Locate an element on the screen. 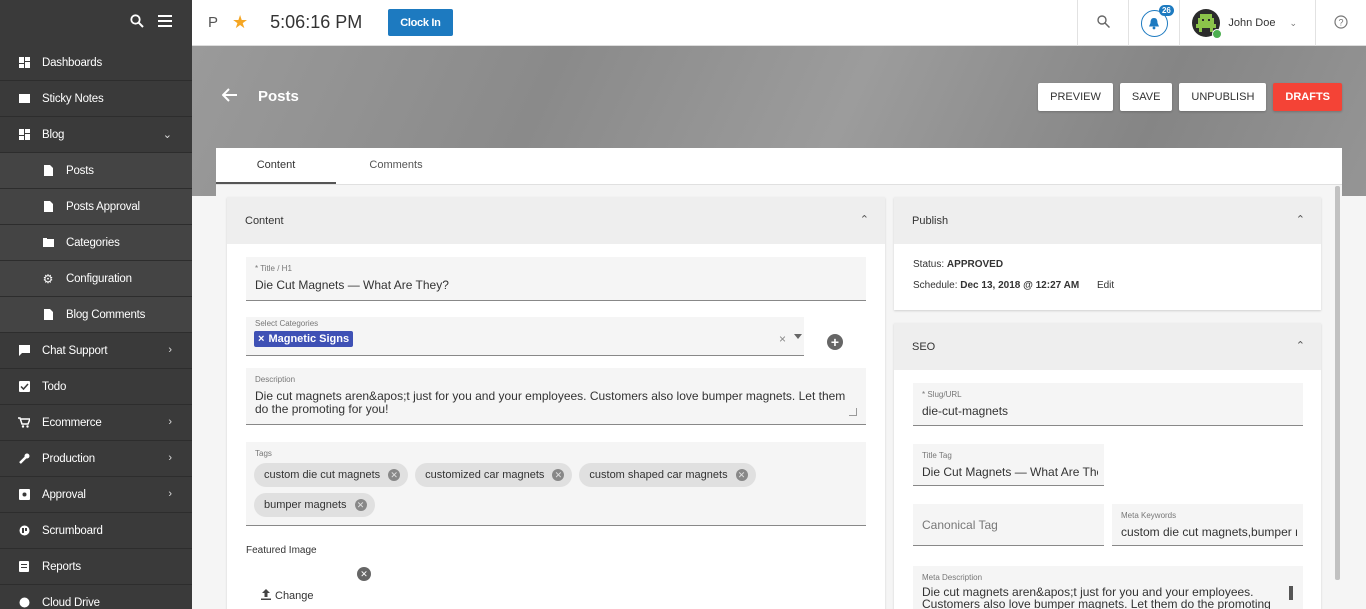 This screenshot has width=1366, height=609. action-buttons: PREVIEW SAVE UNPUBLISH DRAFTS is located at coordinates (1190, 97).